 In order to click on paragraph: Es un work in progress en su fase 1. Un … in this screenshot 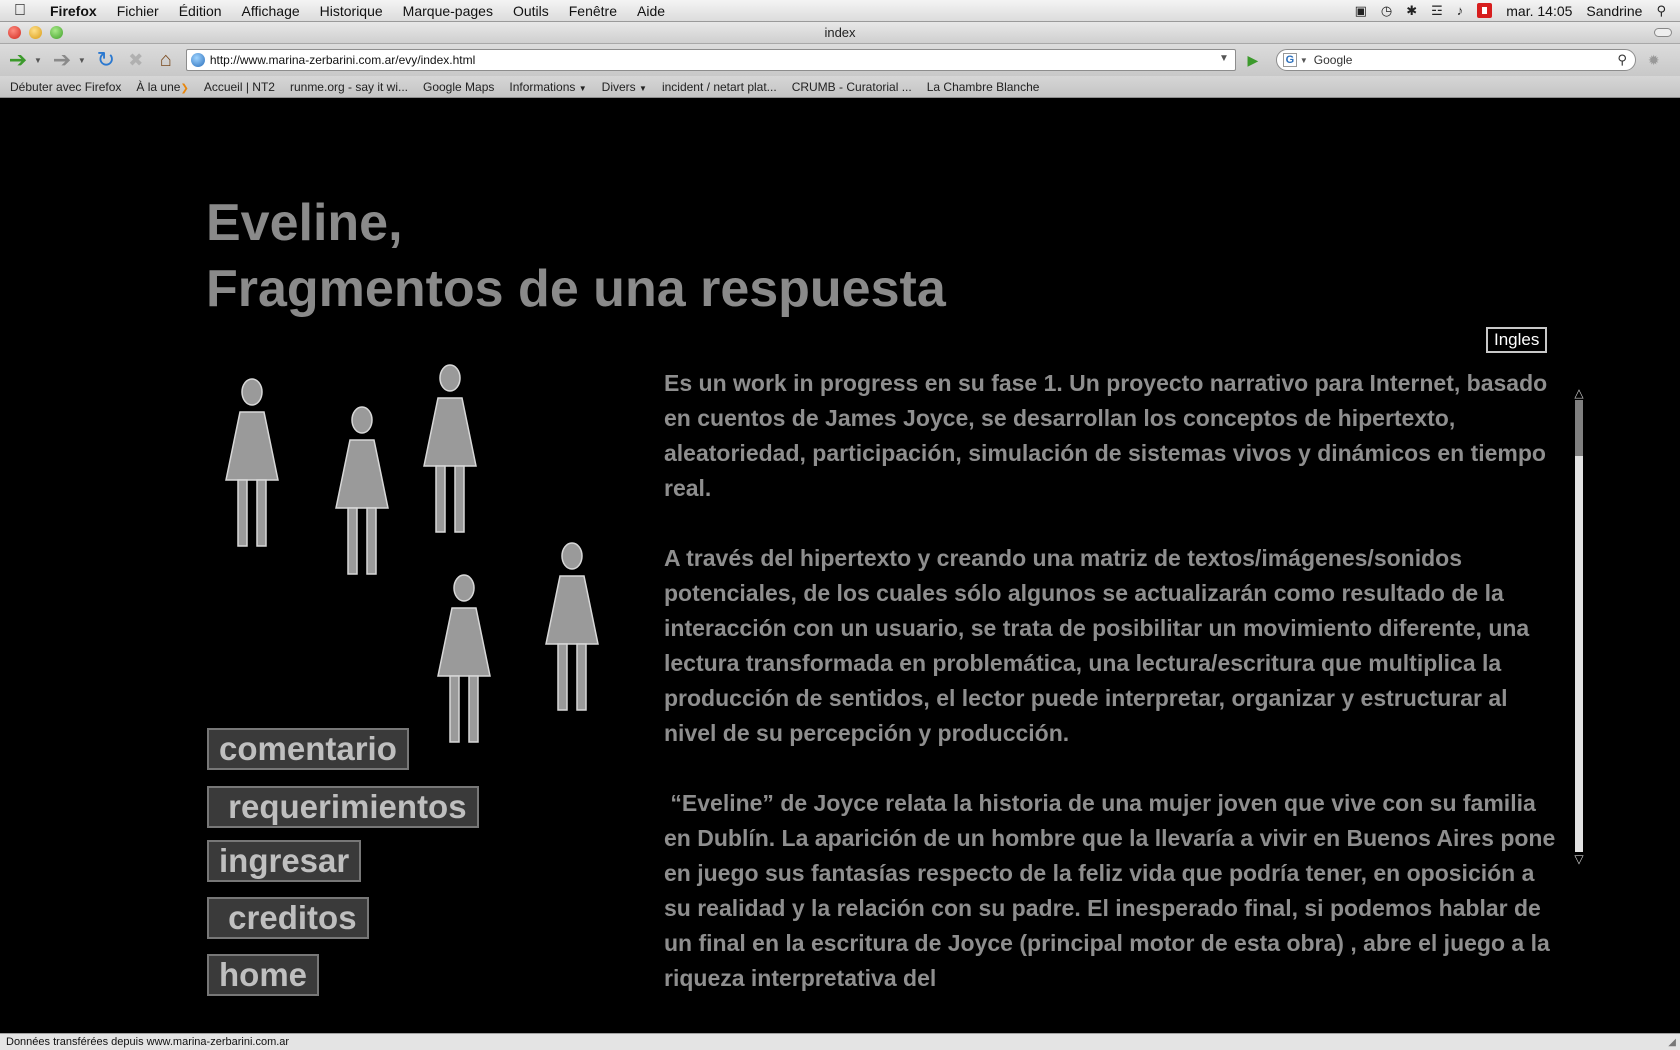, I will do `click(1106, 435)`.